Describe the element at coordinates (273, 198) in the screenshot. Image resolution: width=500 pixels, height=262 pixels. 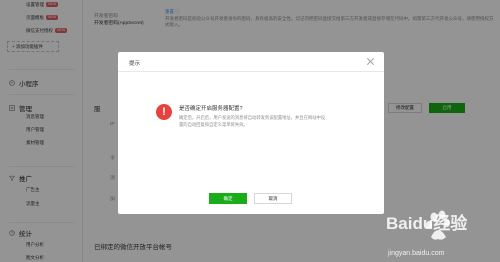
I see `cancel-button: 取消` at that location.